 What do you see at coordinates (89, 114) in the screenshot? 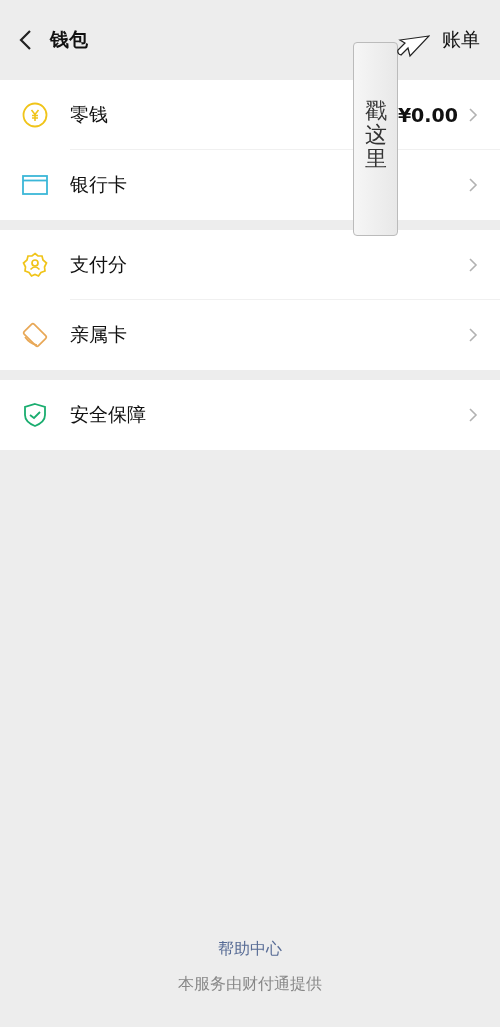
I see `item-label: 零钱` at bounding box center [89, 114].